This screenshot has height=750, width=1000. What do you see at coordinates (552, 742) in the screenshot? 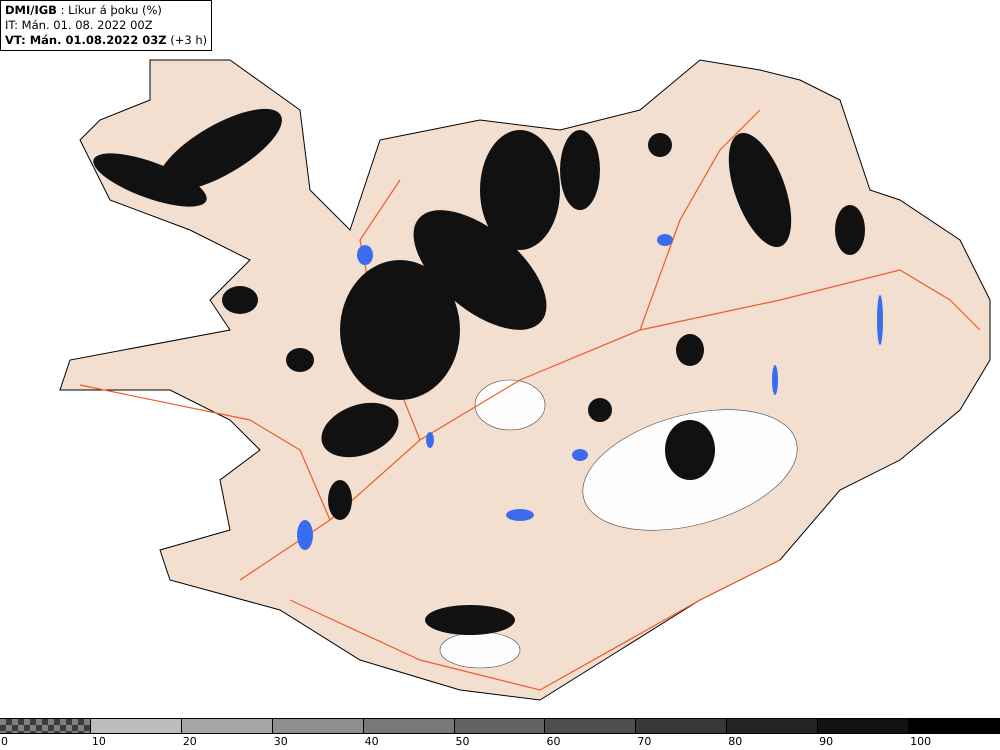
I see `legend-tick-label: 60` at bounding box center [552, 742].